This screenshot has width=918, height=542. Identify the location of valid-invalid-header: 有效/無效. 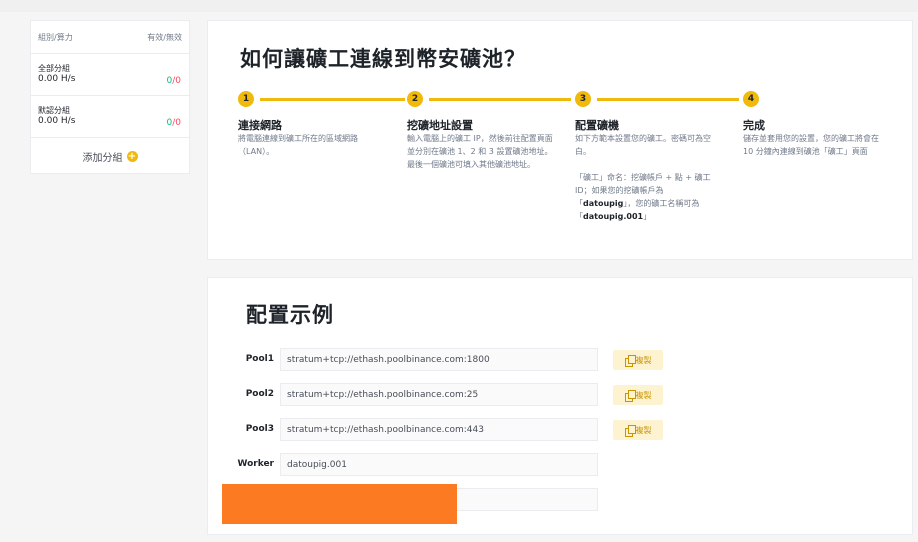
(164, 37).